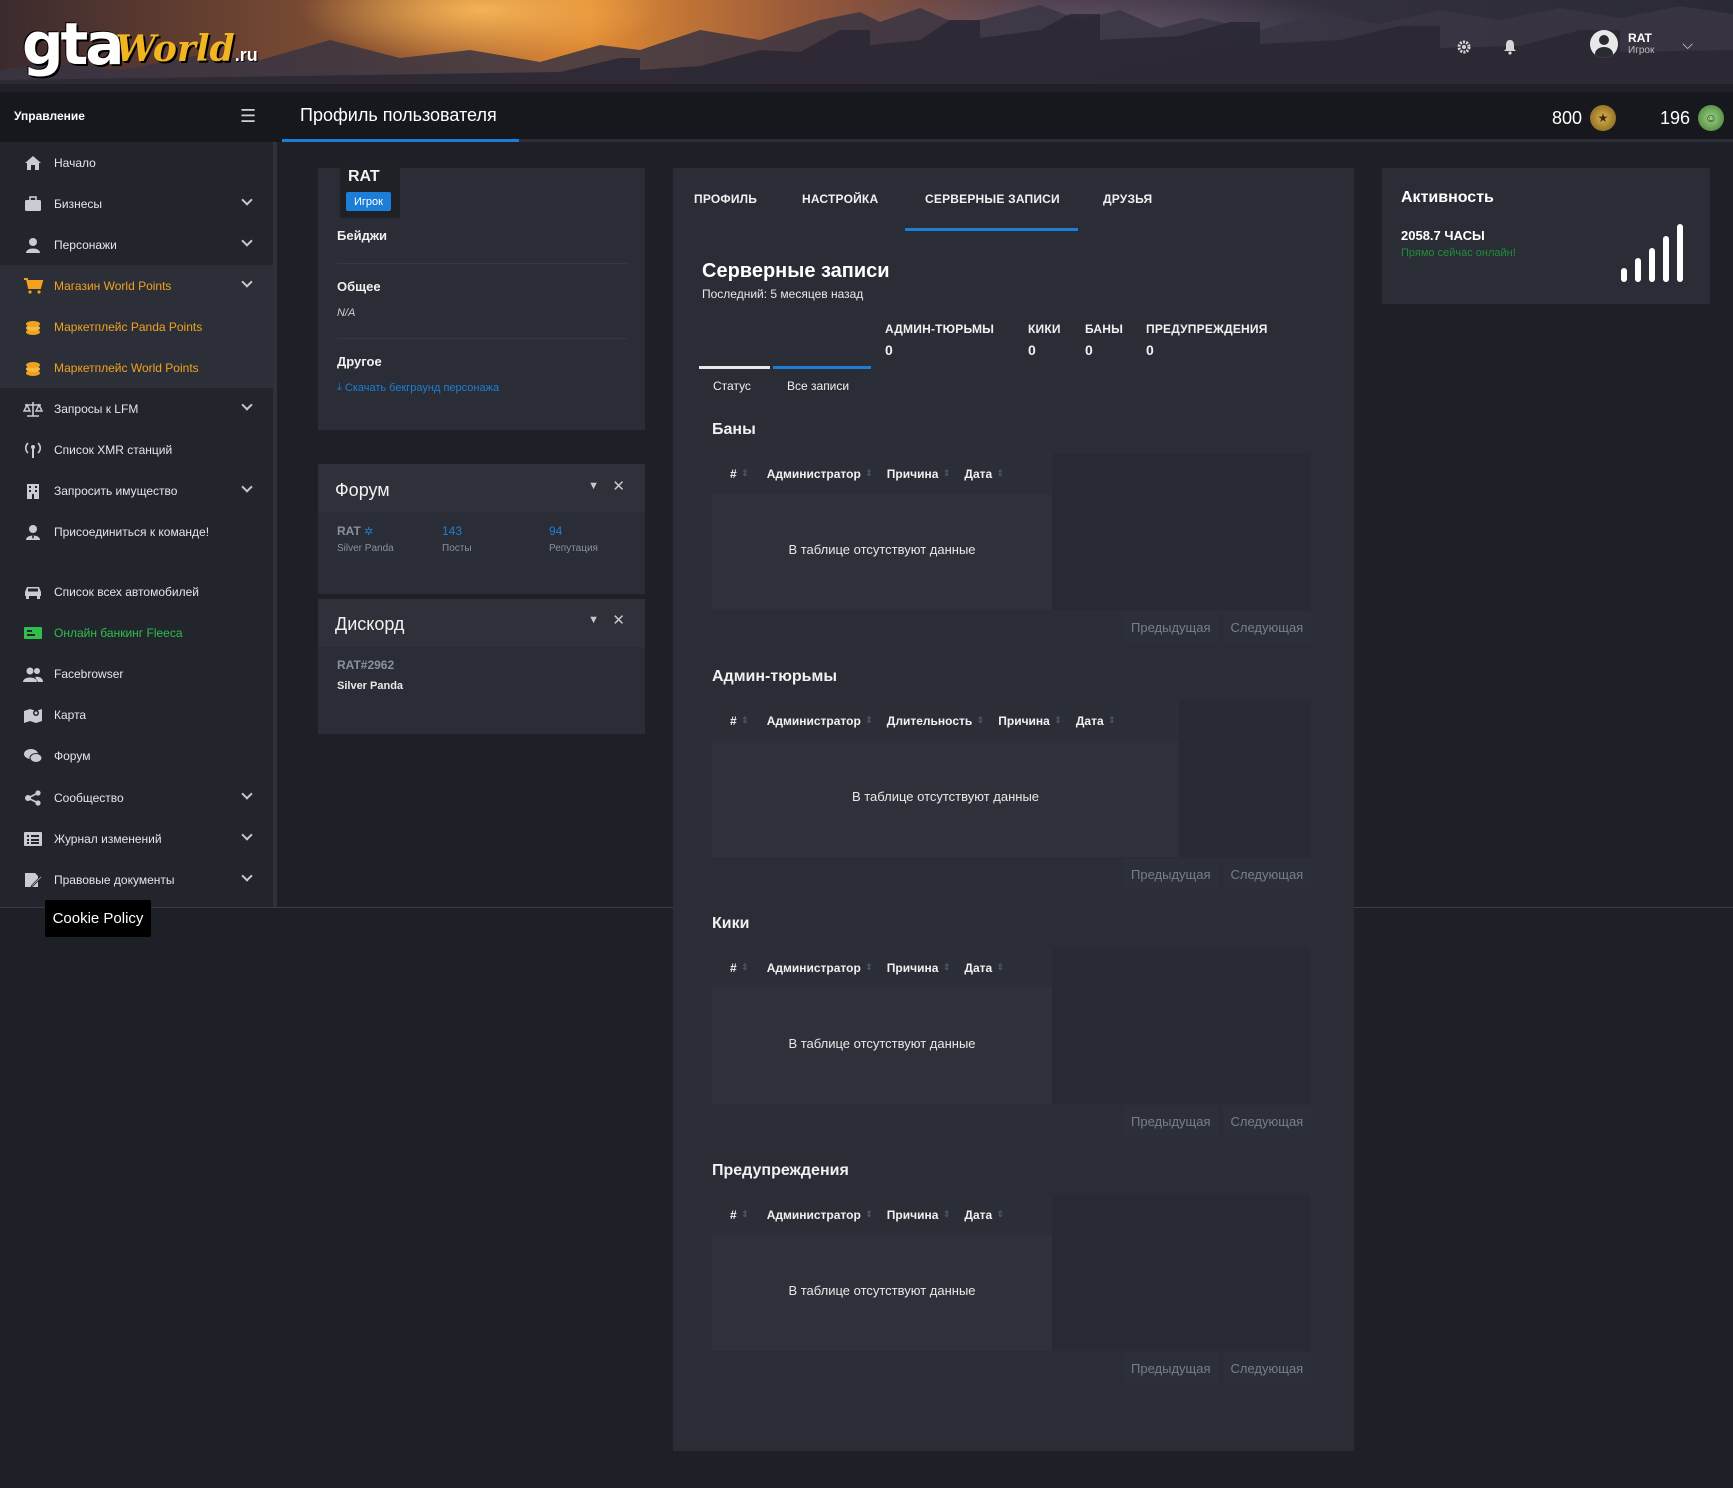  I want to click on panda-points-balance: 196 ☺, so click(1692, 118).